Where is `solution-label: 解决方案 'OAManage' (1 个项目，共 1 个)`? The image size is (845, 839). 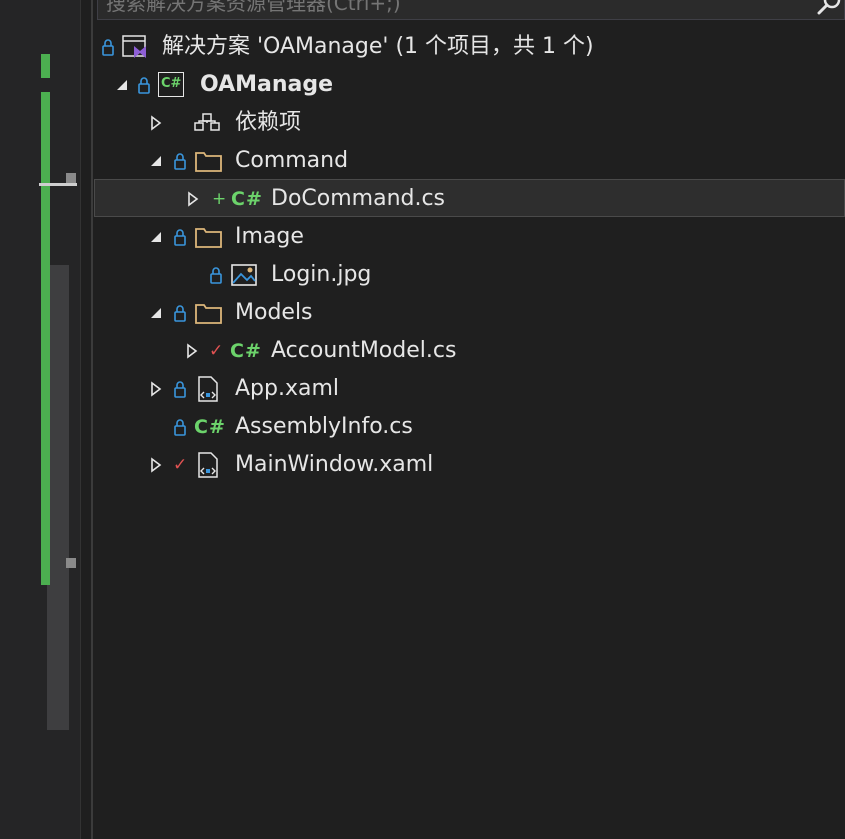
solution-label: 解决方案 'OAManage' (1 个项目，共 1 个) is located at coordinates (378, 46).